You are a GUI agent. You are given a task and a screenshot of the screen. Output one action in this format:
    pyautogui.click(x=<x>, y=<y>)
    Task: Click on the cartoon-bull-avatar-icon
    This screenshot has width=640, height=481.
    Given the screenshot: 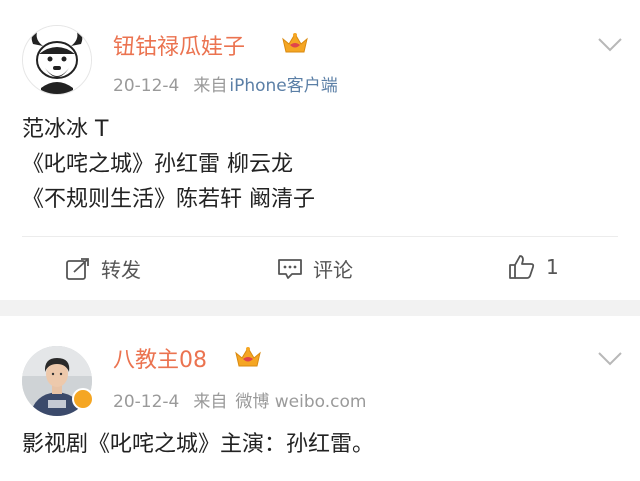 What is the action you would take?
    pyautogui.click(x=57, y=60)
    